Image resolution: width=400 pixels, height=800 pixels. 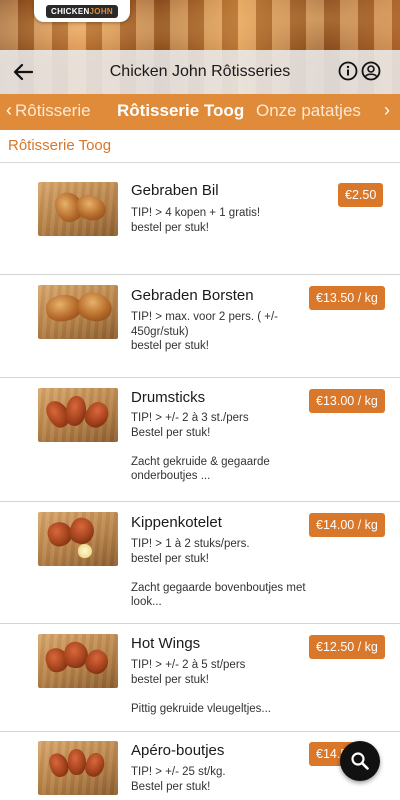 I want to click on logo: CHICKENJOHN, so click(x=82, y=11).